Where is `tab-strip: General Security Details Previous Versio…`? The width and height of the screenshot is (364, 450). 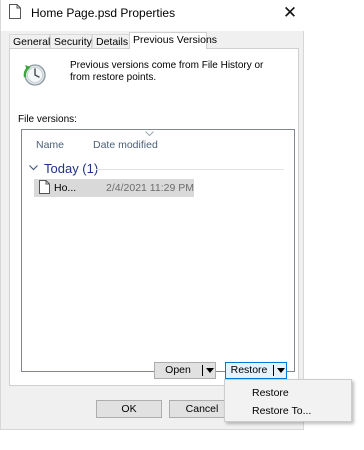 tab-strip: General Security Details Previous Versio… is located at coordinates (154, 40).